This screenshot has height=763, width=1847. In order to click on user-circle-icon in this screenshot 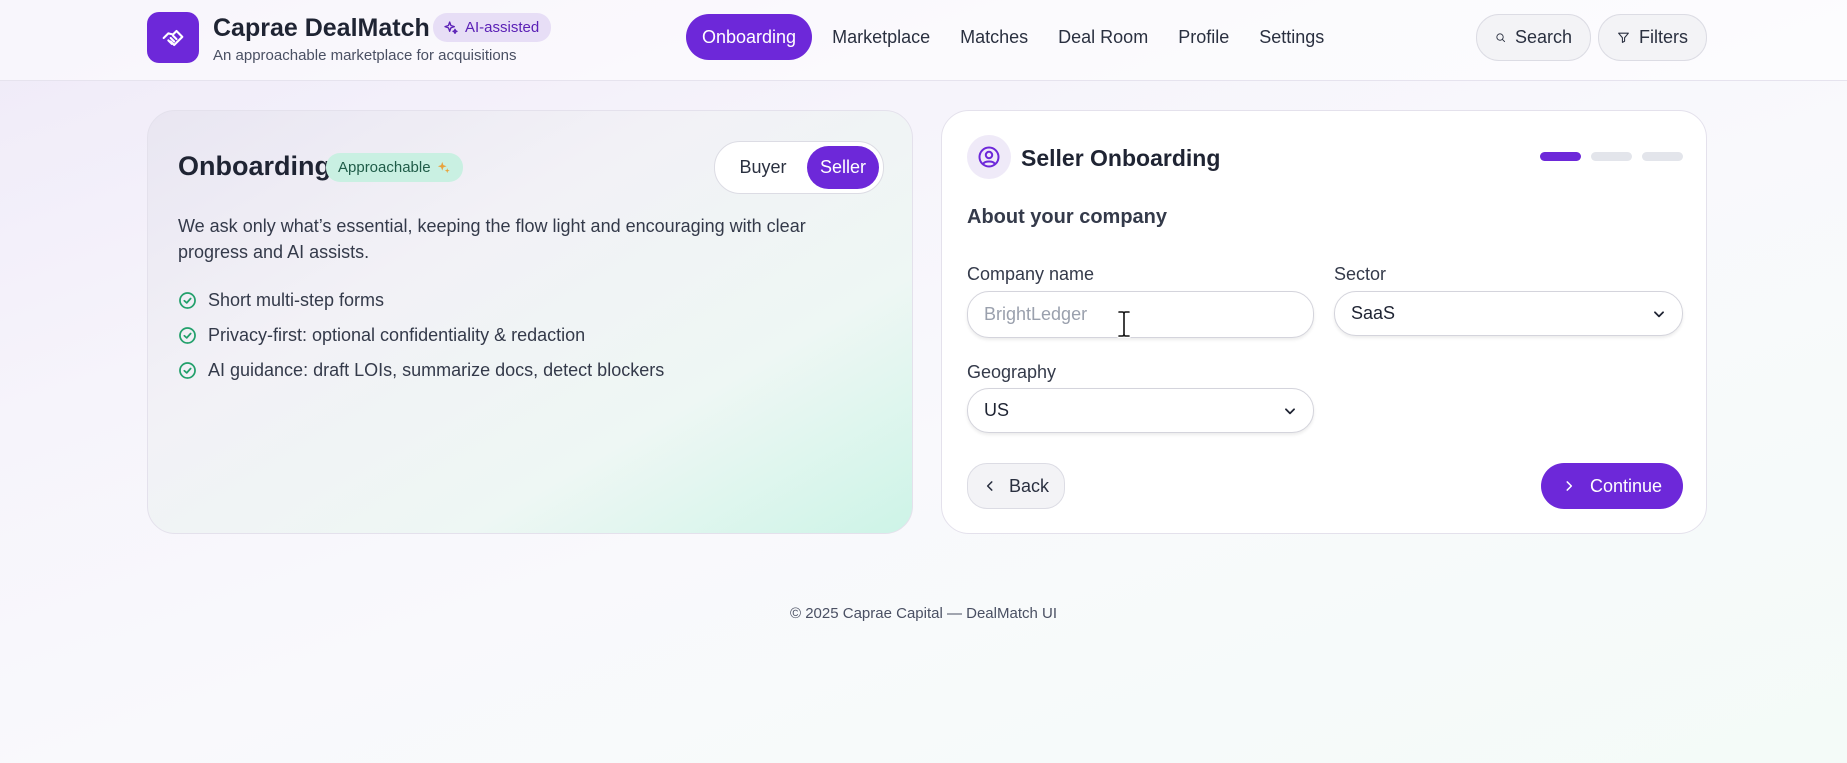, I will do `click(989, 157)`.